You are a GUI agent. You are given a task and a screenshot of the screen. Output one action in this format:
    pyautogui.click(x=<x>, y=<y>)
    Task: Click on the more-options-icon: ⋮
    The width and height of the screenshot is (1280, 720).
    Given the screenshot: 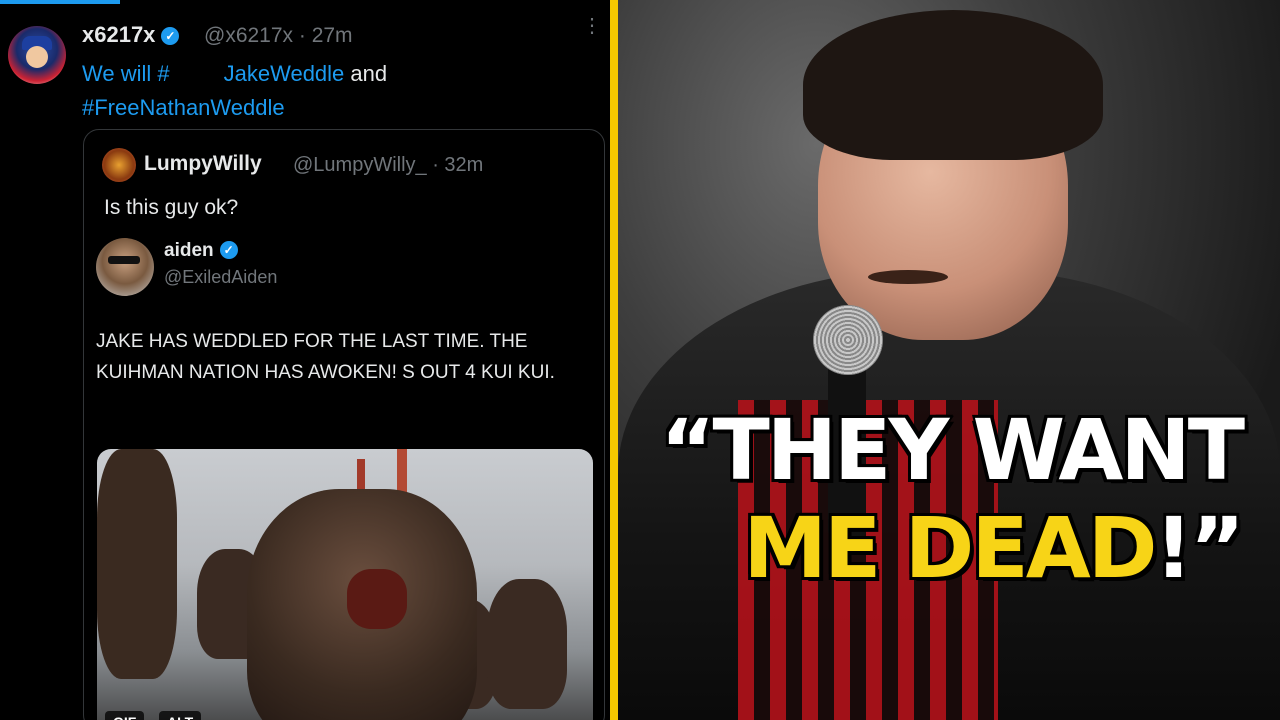 What is the action you would take?
    pyautogui.click(x=592, y=26)
    